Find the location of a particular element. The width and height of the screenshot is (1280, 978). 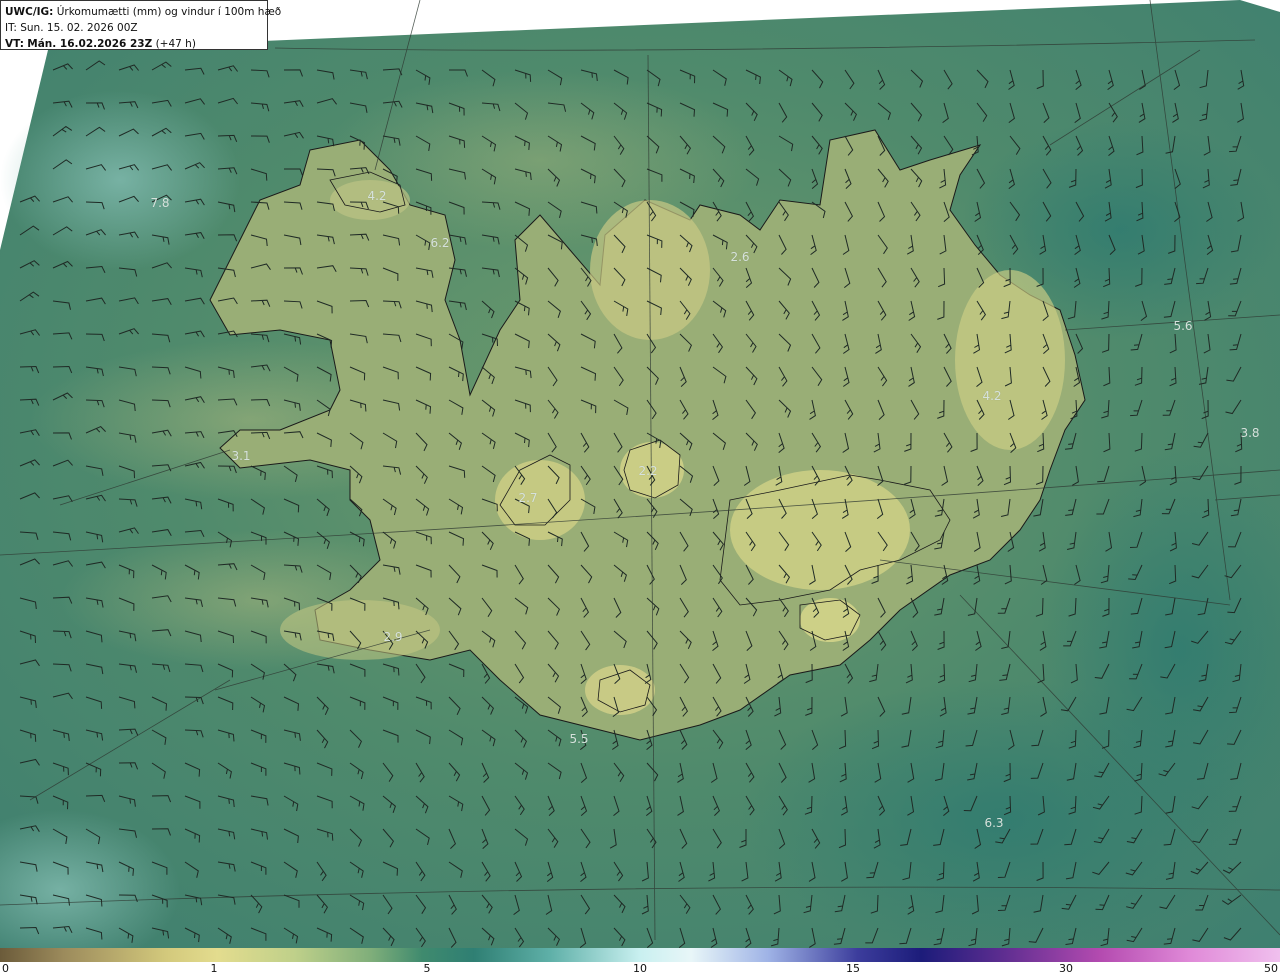

colorbar-tick: 0 is located at coordinates (5, 968).